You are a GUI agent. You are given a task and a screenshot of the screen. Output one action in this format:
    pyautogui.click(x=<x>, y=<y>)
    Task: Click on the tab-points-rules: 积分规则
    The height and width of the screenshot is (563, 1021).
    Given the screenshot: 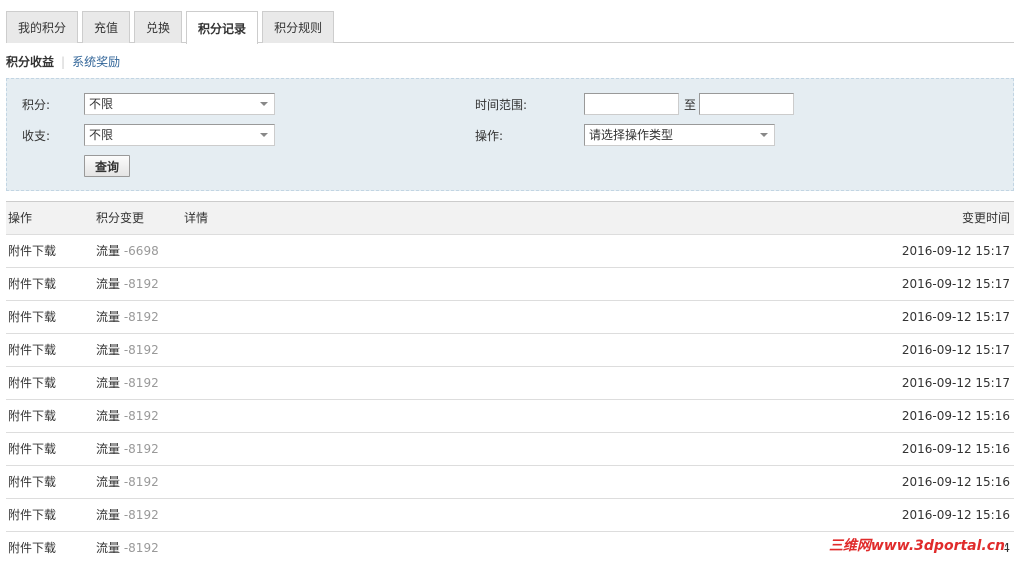 What is the action you would take?
    pyautogui.click(x=298, y=27)
    